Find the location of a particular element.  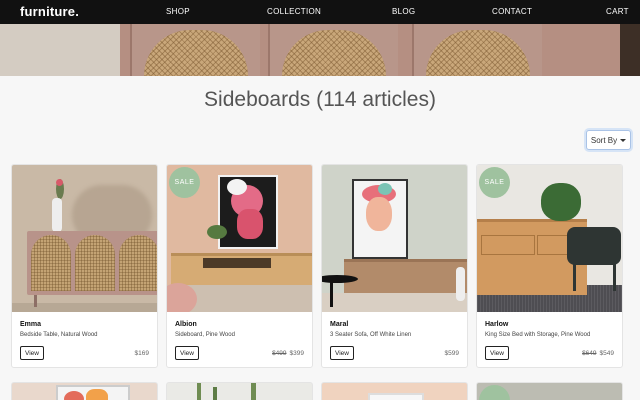

sort-by-label: Sort By is located at coordinates (604, 140).